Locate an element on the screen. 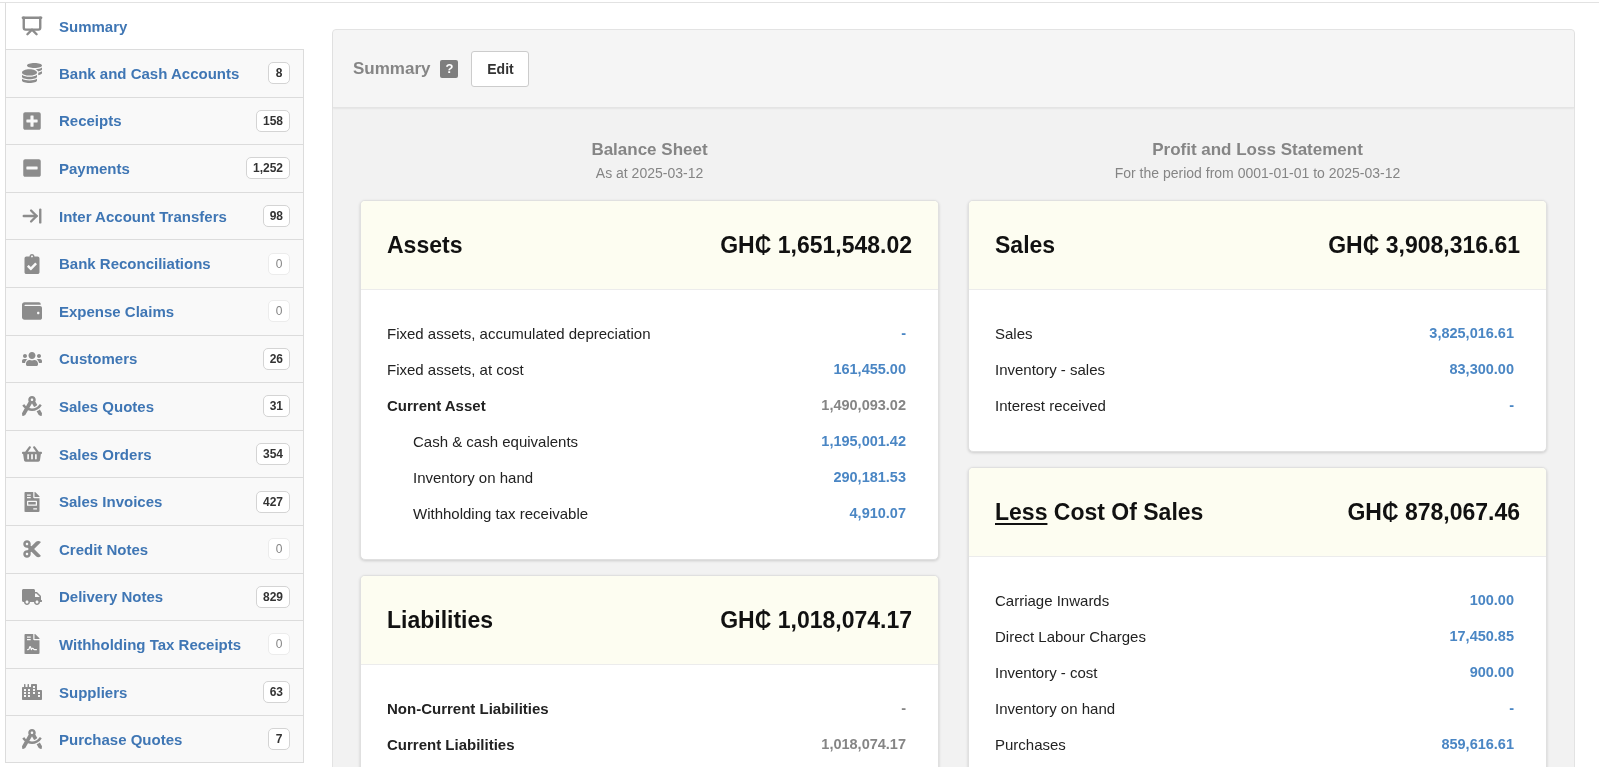 The image size is (1599, 767). count-badge: 354 is located at coordinates (272, 454).